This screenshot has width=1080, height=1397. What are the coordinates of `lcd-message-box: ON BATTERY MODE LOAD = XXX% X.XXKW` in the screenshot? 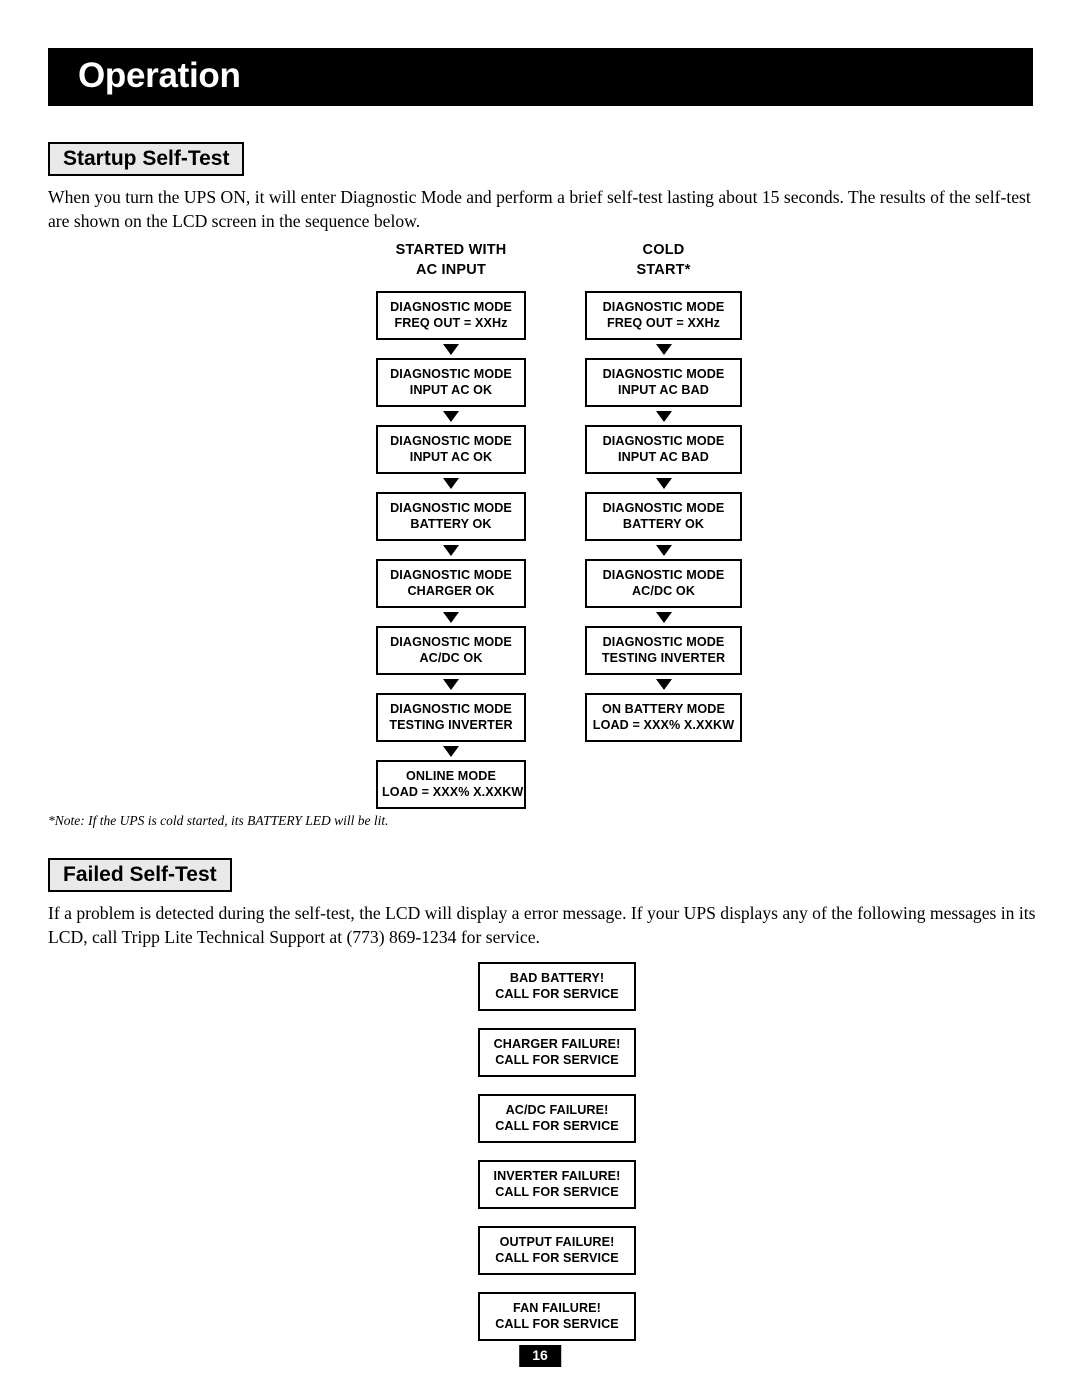 It's located at (663, 717).